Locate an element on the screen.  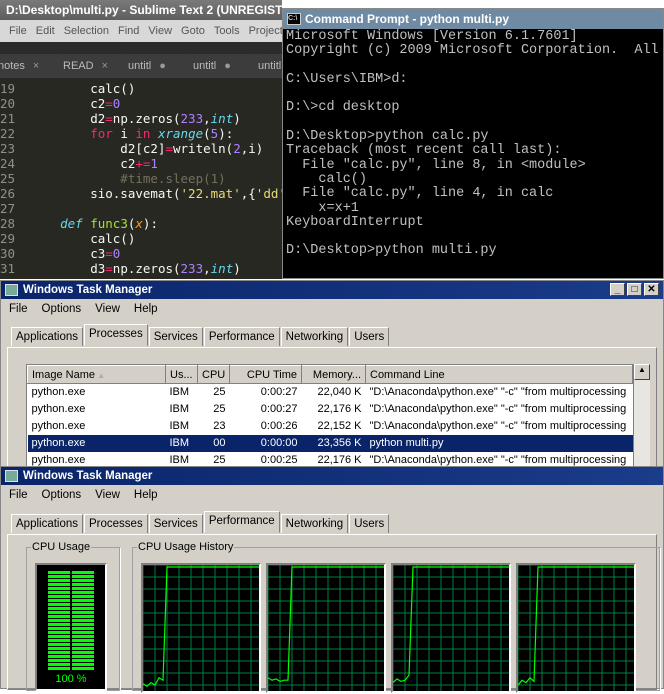
cmd-icon: C:\ is located at coordinates (294, 19).